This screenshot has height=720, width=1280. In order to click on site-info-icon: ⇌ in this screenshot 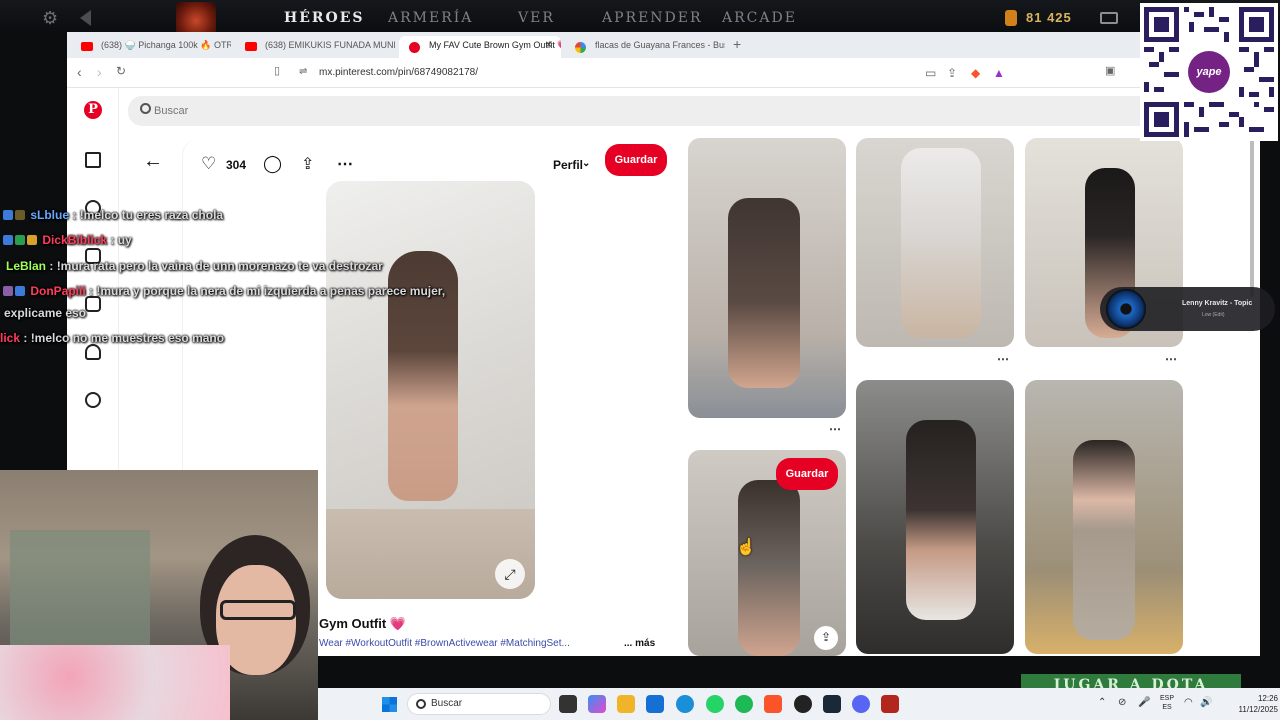, I will do `click(303, 71)`.